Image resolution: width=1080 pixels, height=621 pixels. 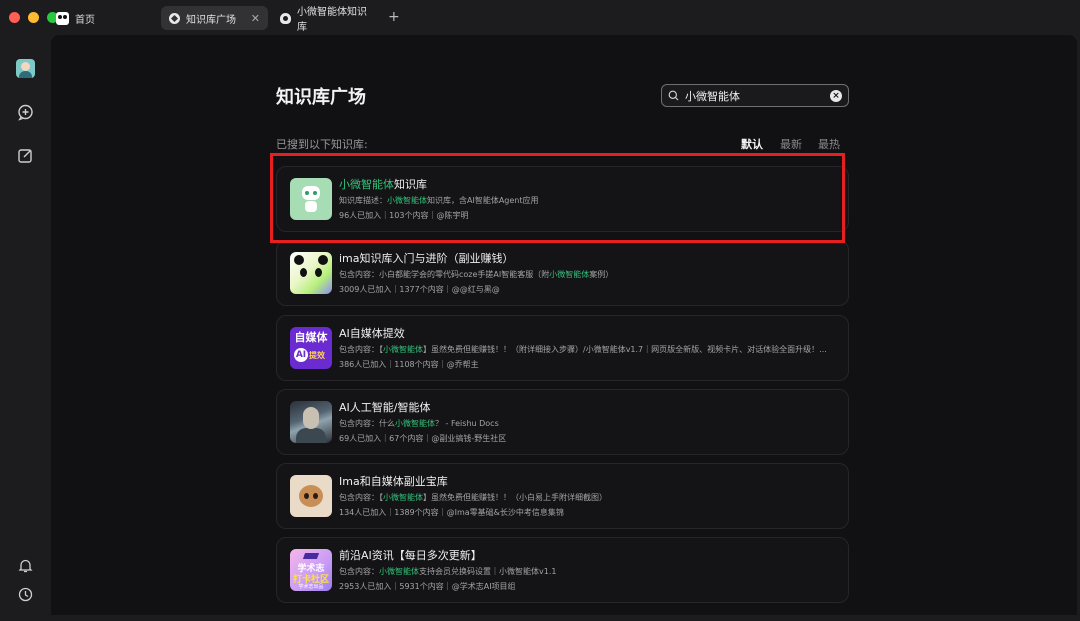 I want to click on sidebar-notifications, so click(x=25, y=565).